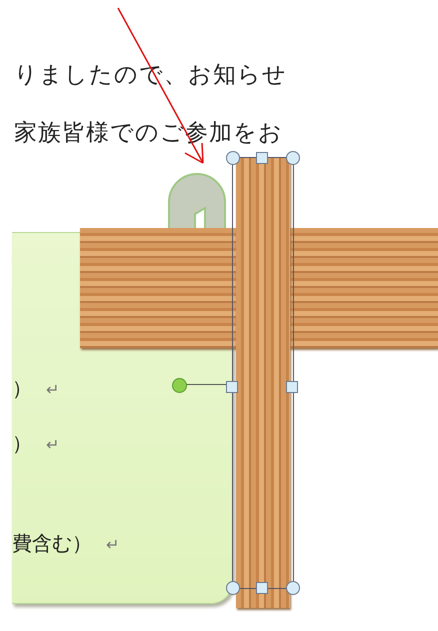  I want to click on card-text-line: 費含む） ↵, so click(66, 543).